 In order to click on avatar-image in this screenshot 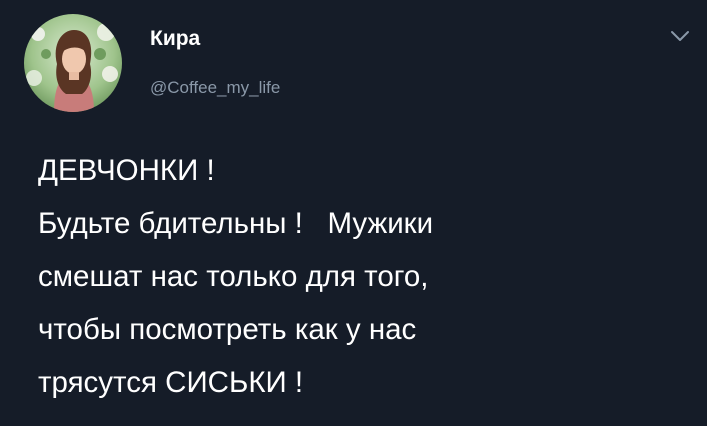, I will do `click(73, 63)`.